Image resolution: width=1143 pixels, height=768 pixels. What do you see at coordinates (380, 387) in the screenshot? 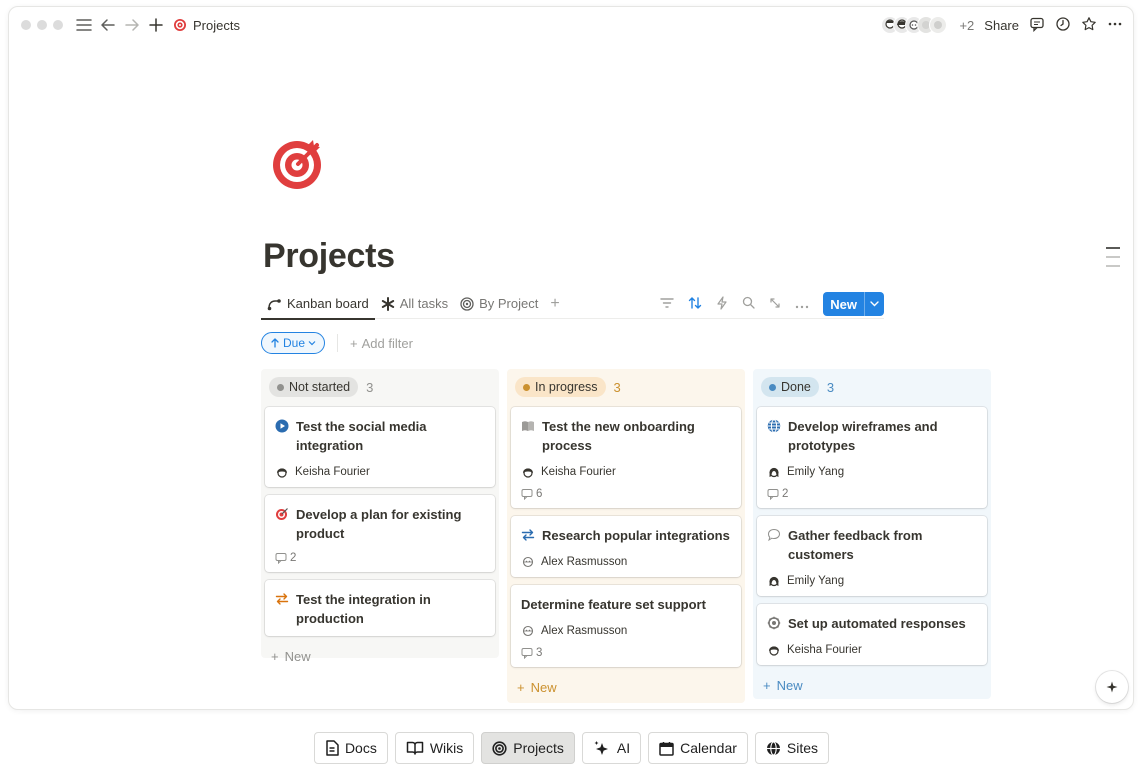
I see `column-header: Not started 3` at bounding box center [380, 387].